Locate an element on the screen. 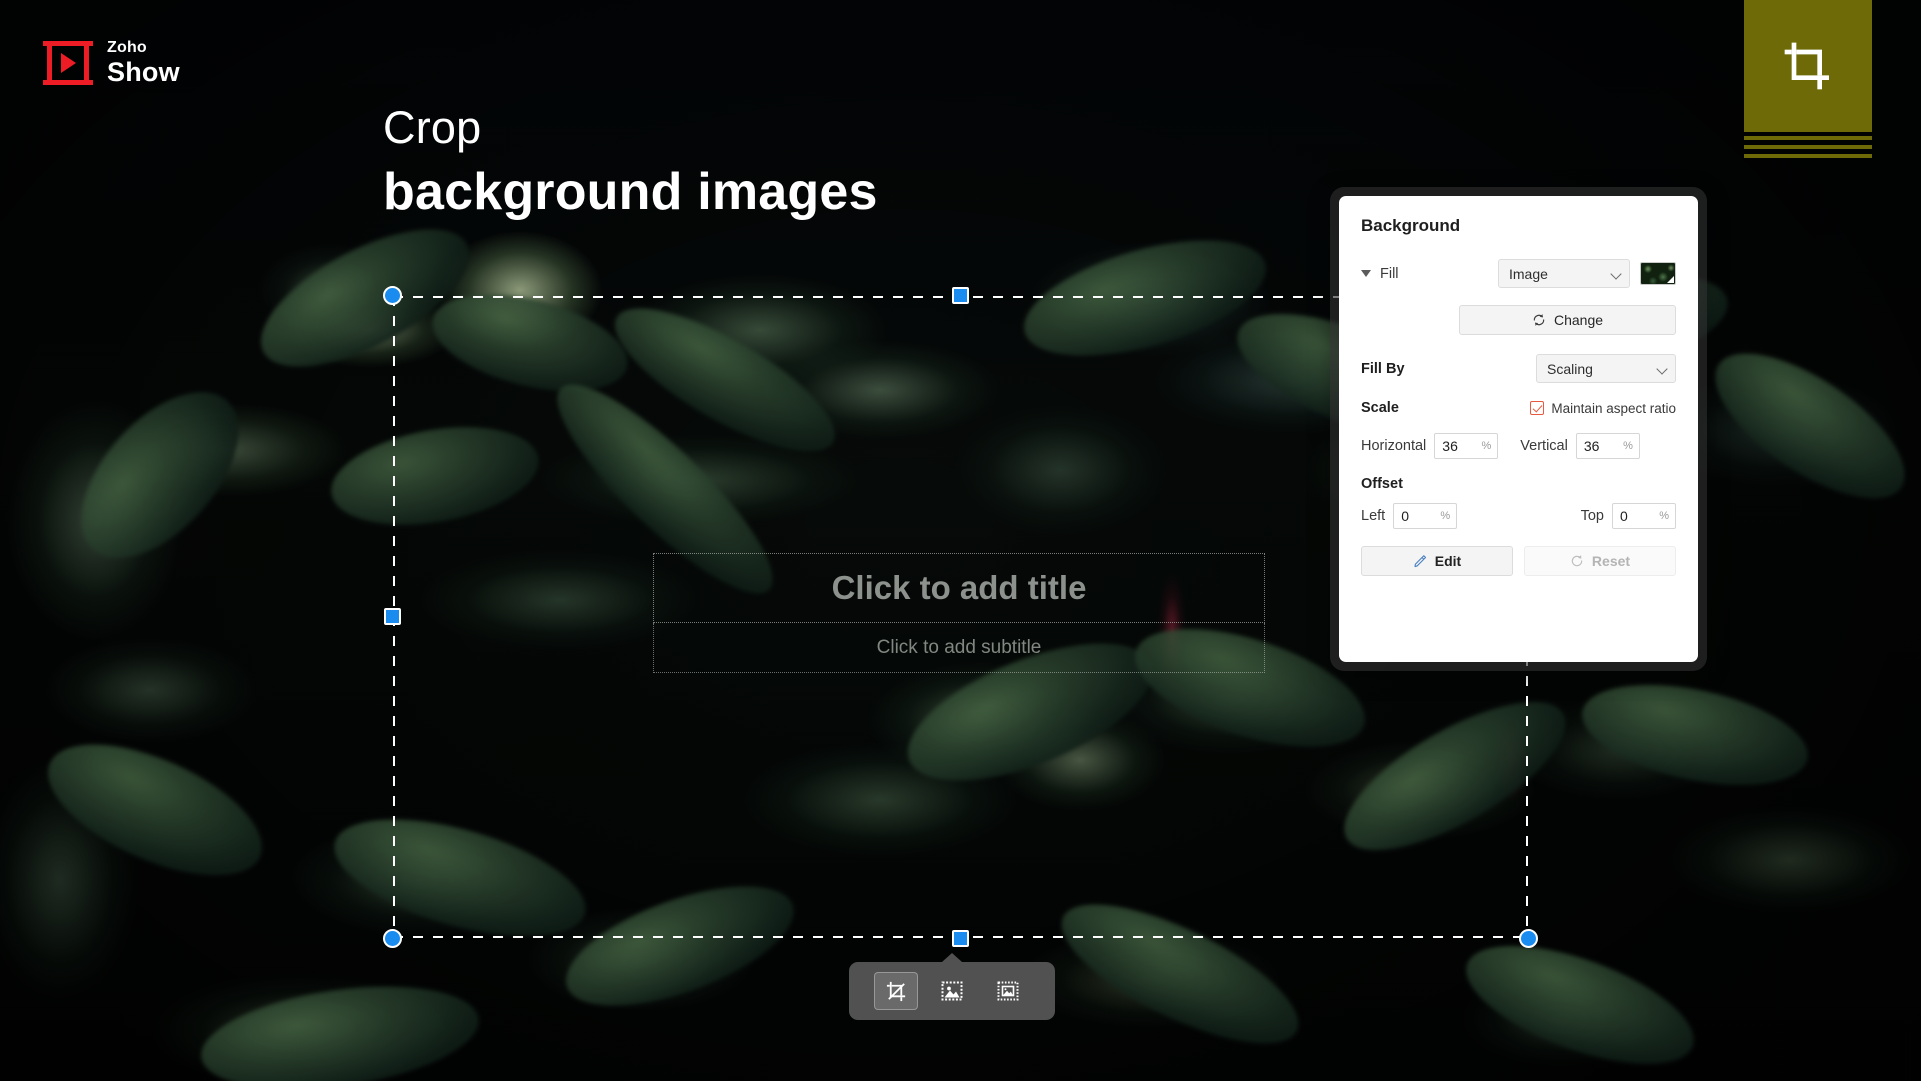  toolbar-fit-image-button is located at coordinates (952, 991).